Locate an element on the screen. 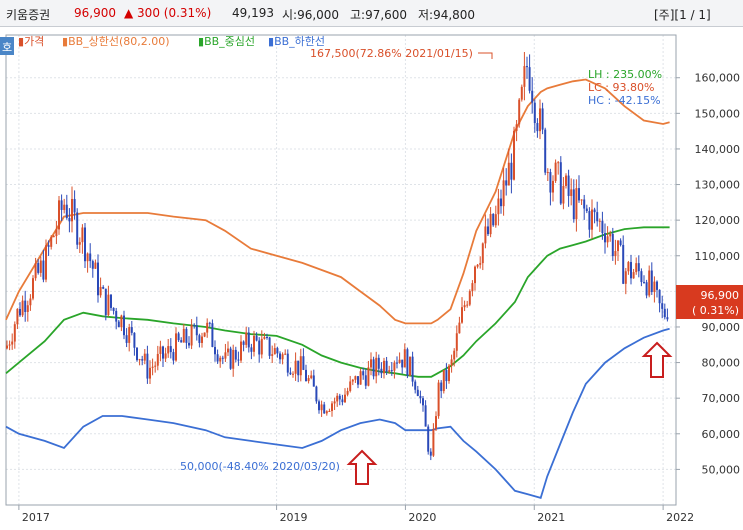 Image resolution: width=743 pixels, height=530 pixels. current-price: 96,900 is located at coordinates (95, 13).